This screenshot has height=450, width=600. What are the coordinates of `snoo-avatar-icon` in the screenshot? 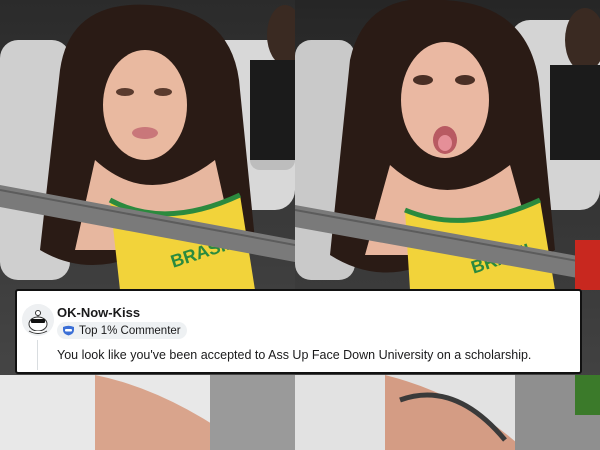 It's located at (38, 320).